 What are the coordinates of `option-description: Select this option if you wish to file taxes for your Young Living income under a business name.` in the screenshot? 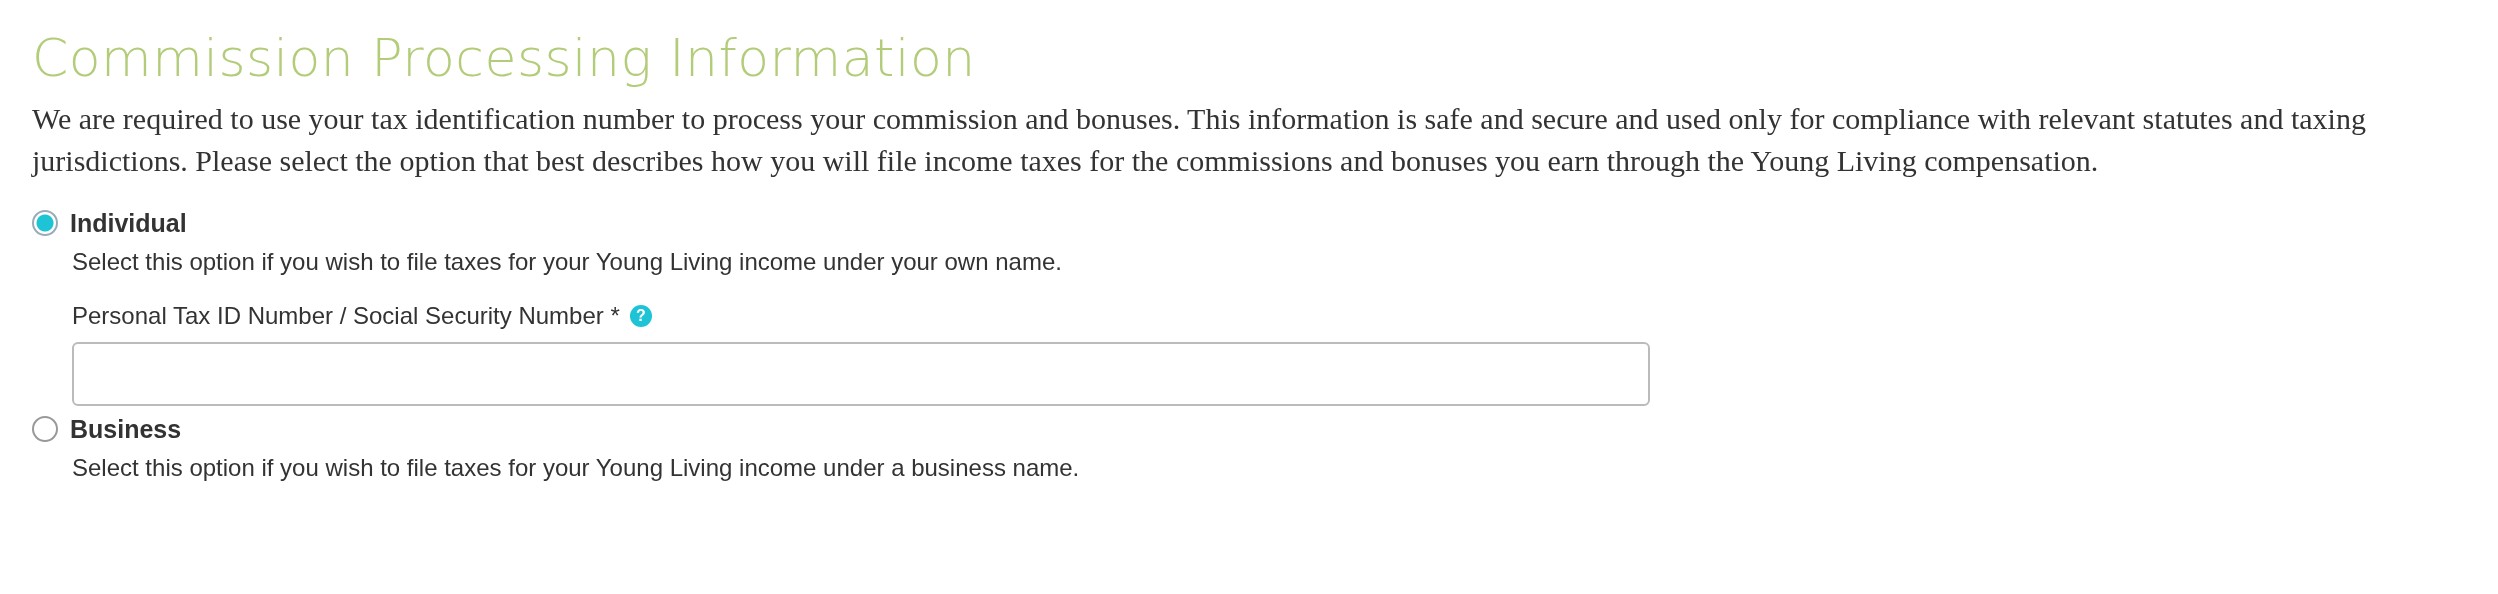 It's located at (576, 468).